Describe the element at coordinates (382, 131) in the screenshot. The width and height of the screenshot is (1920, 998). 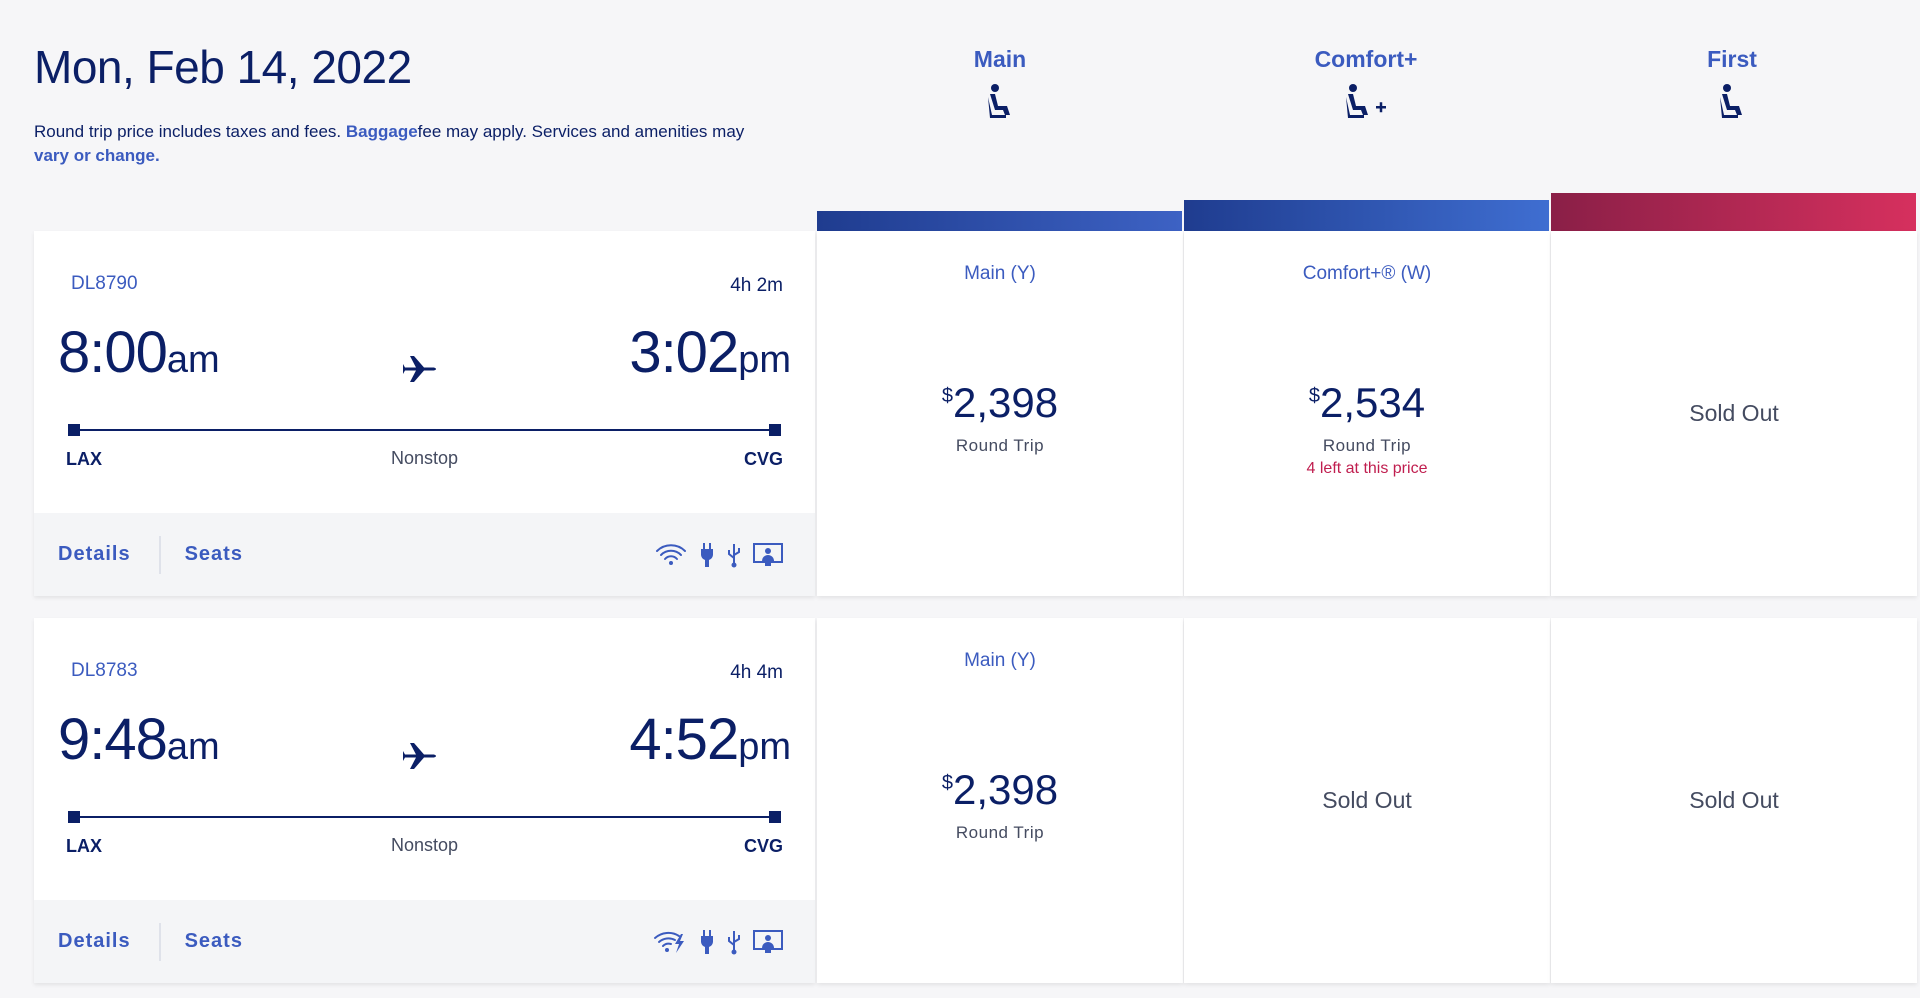
I see `baggage-link: Baggage` at that location.